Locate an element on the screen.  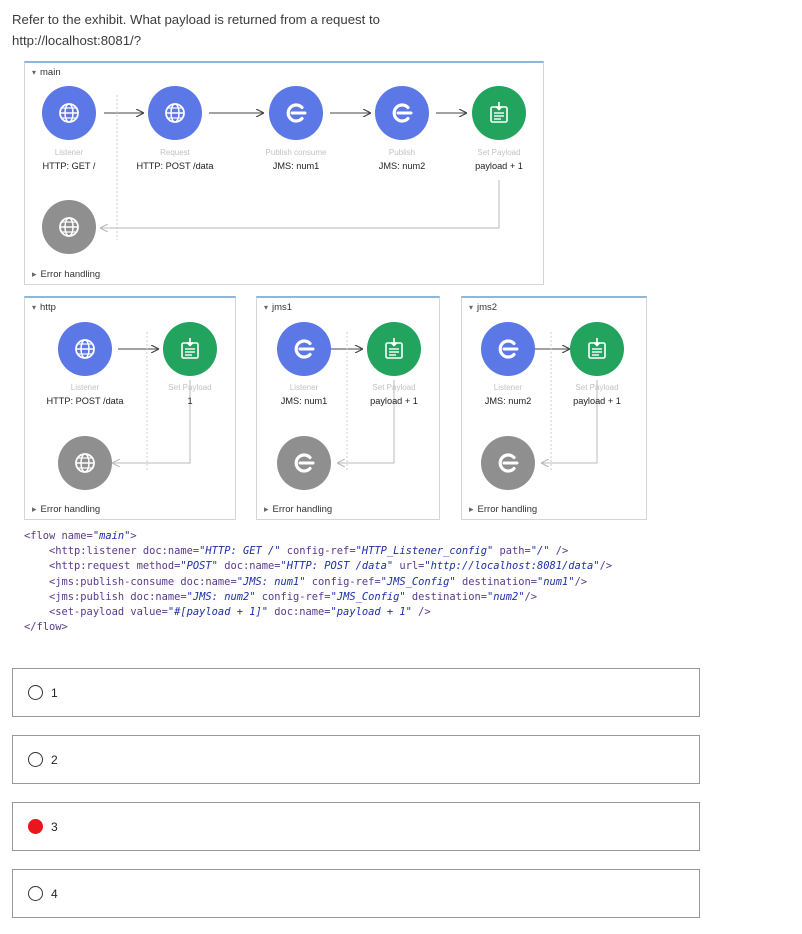
http-listener-node is located at coordinates (85, 349).